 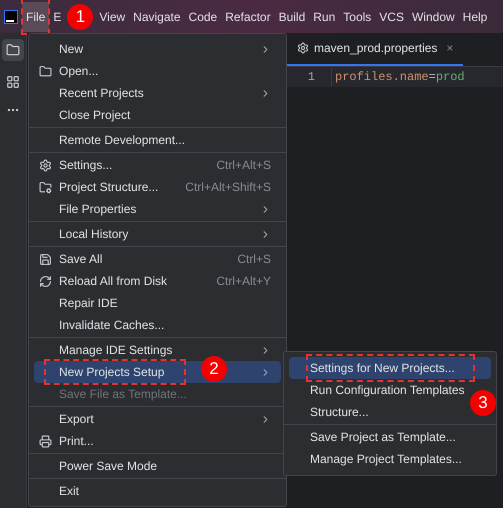 What do you see at coordinates (324, 17) in the screenshot?
I see `menu-bar-item: Run` at bounding box center [324, 17].